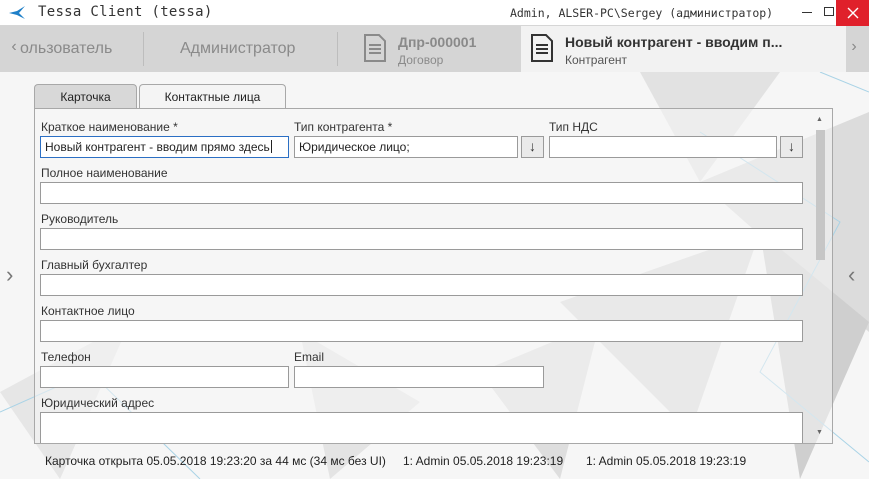 Image resolution: width=869 pixels, height=479 pixels. Describe the element at coordinates (212, 96) in the screenshot. I see `tab-contact-persons: Контактные лица` at that location.